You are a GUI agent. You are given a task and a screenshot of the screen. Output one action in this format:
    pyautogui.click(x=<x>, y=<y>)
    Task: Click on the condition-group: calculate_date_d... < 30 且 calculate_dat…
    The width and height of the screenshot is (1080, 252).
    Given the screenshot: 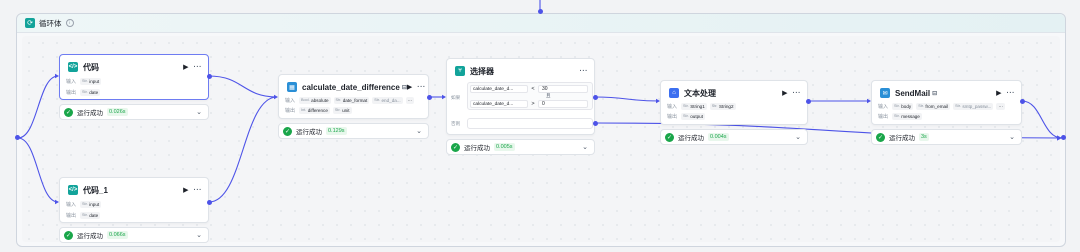 What is the action you would take?
    pyautogui.click(x=530, y=96)
    